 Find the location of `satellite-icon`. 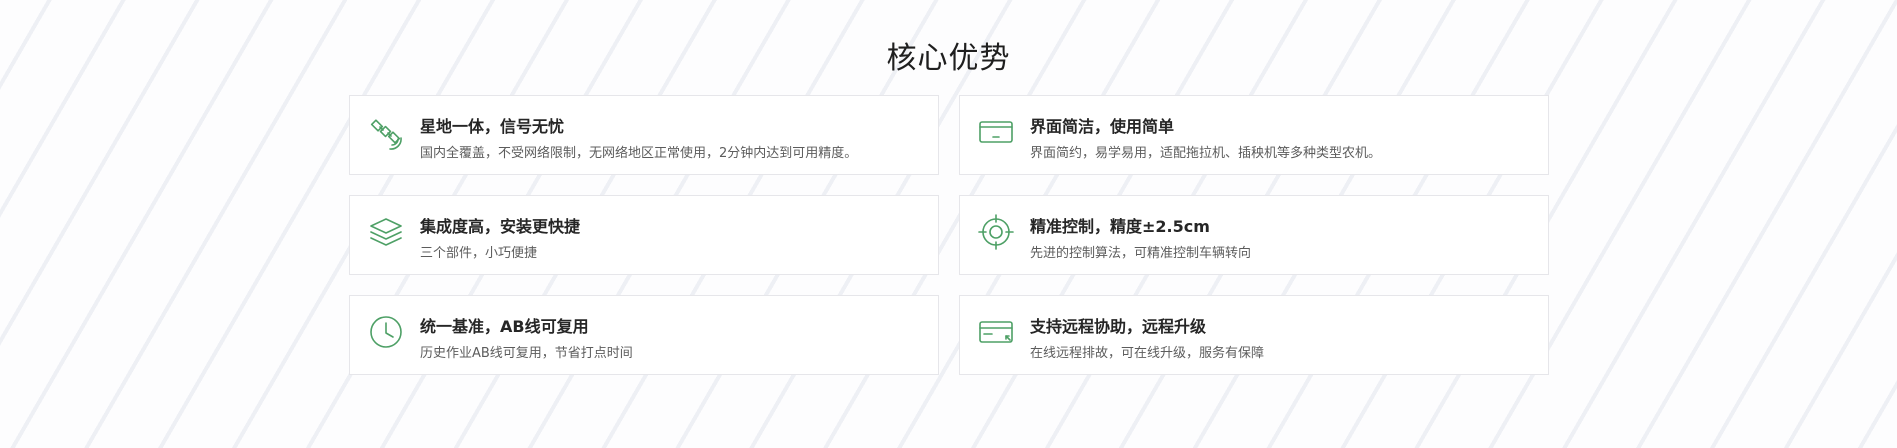

satellite-icon is located at coordinates (386, 132).